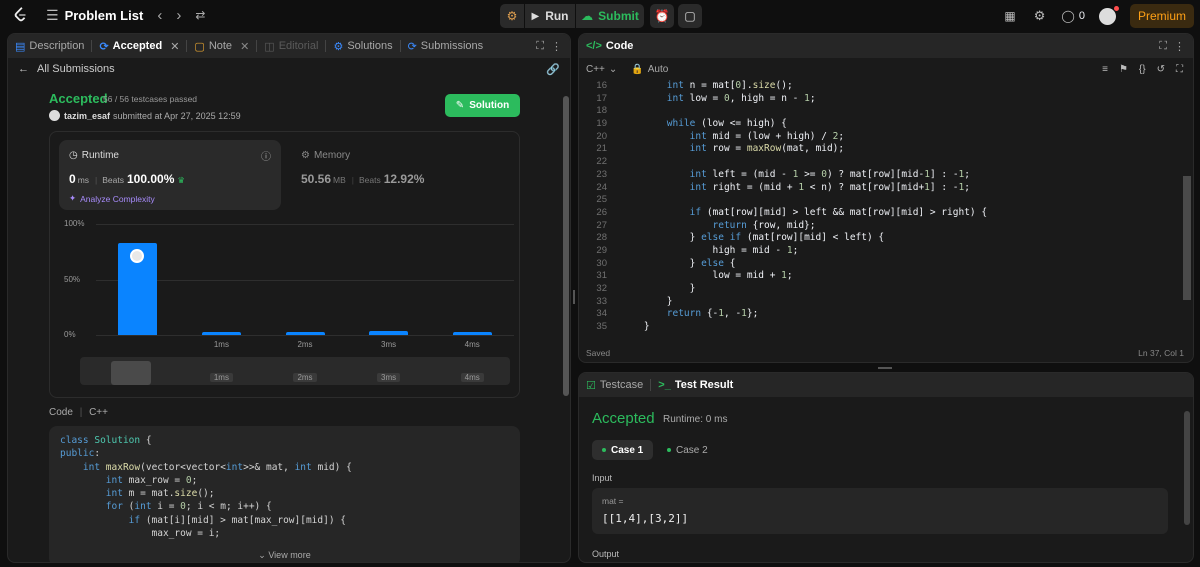  I want to click on case-1-tab: Case 1, so click(623, 450).